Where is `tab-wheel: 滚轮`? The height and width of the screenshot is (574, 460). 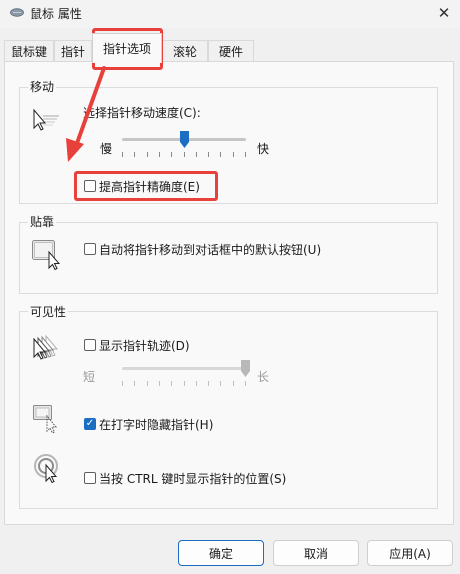
tab-wheel: 滚轮 is located at coordinates (185, 51).